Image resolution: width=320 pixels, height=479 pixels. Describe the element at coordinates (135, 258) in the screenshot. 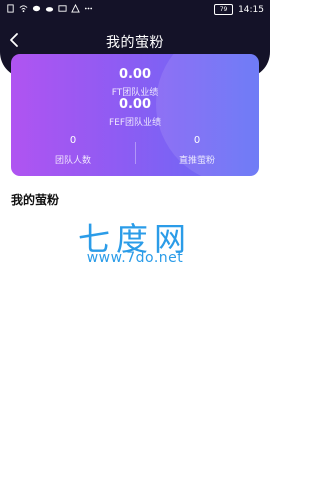

I see `watermark-url: www.7do.net` at that location.